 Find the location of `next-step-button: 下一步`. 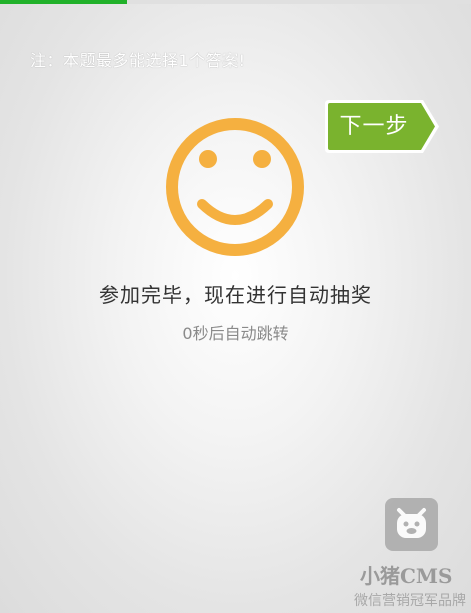

next-step-button: 下一步 is located at coordinates (382, 126).